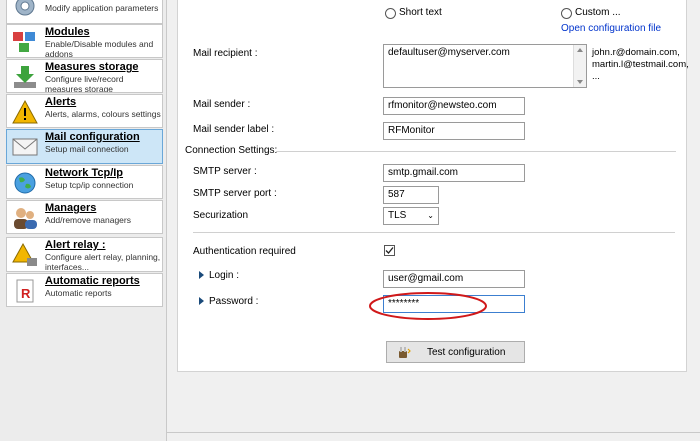  I want to click on auth-divider, so click(434, 232).